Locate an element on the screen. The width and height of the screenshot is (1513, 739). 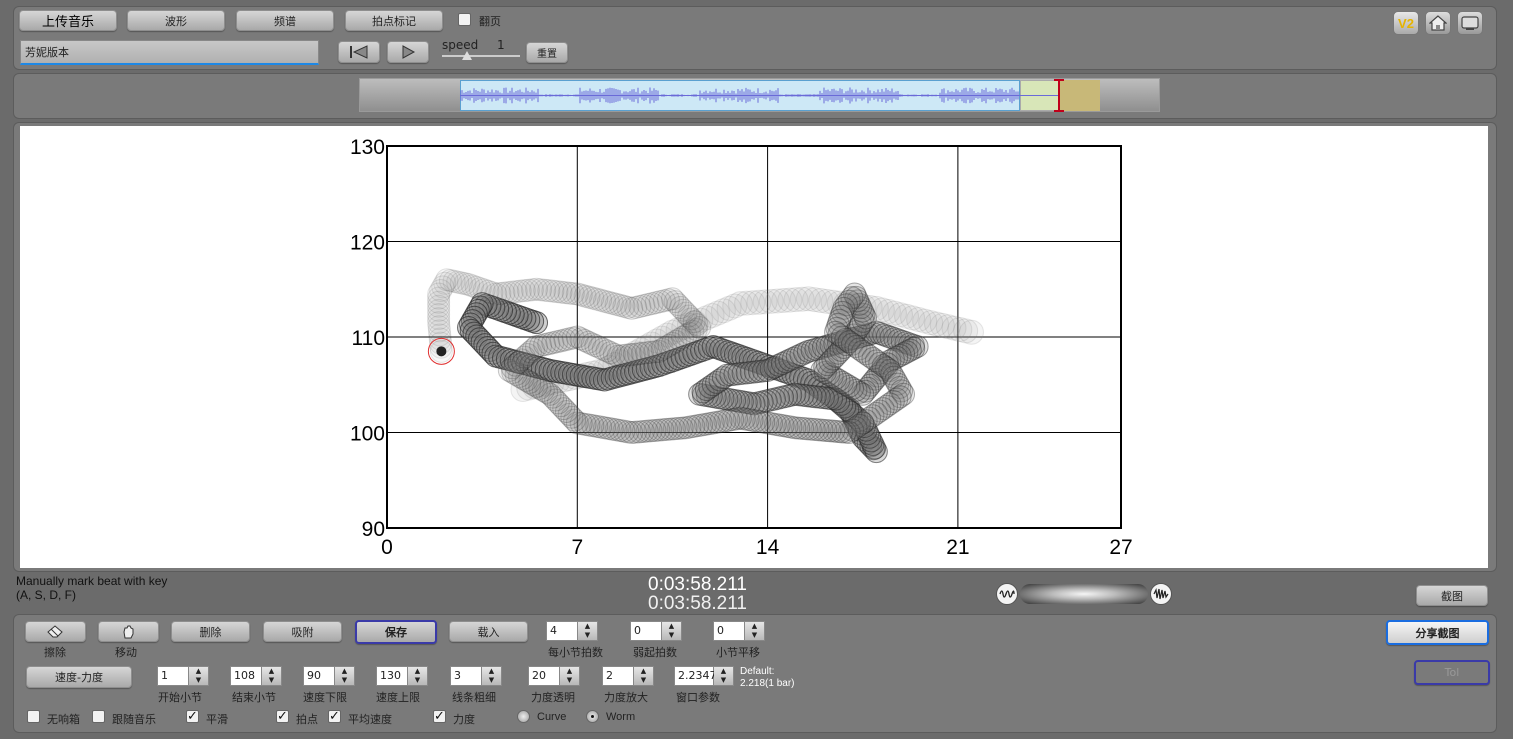
window-param-spinner: 2.2347 ▲ ▼ is located at coordinates (704, 676).